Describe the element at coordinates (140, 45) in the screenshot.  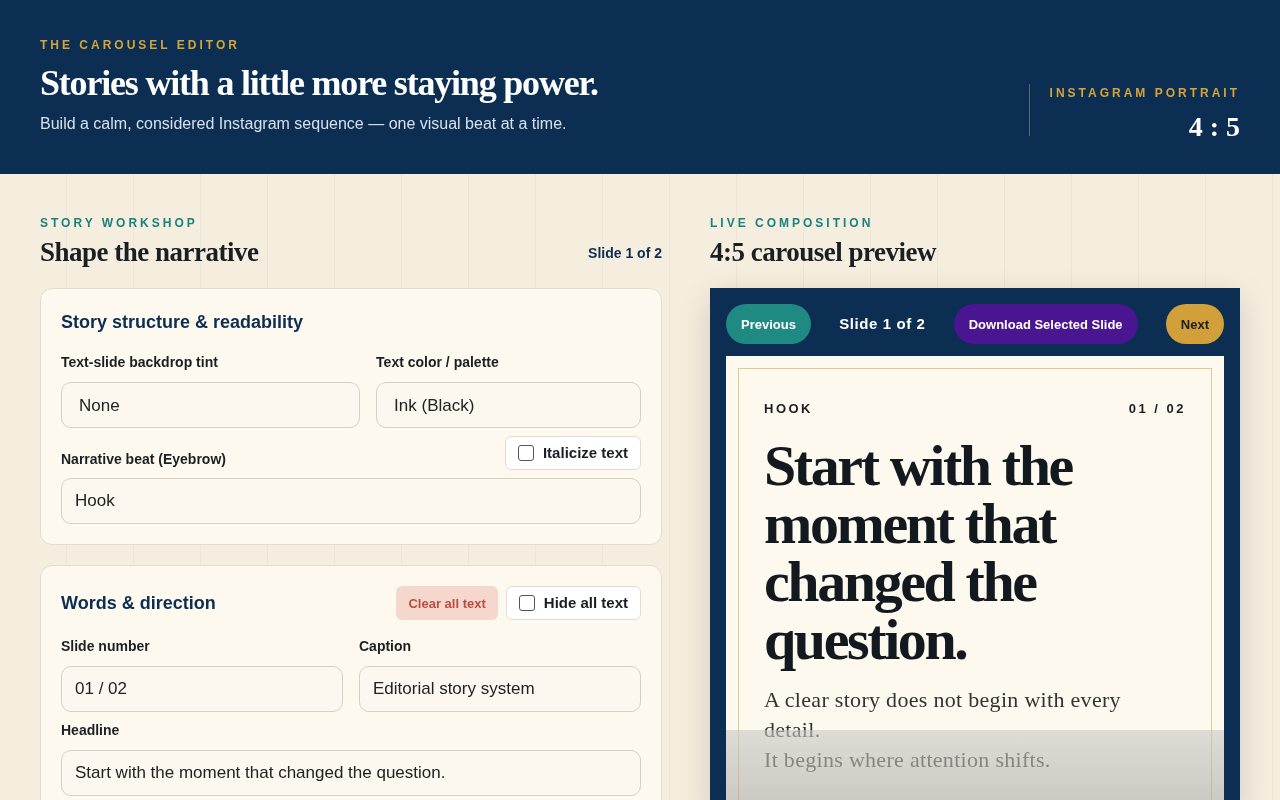
I see `app-eyebrow: THE CAROUSEL EDITOR` at that location.